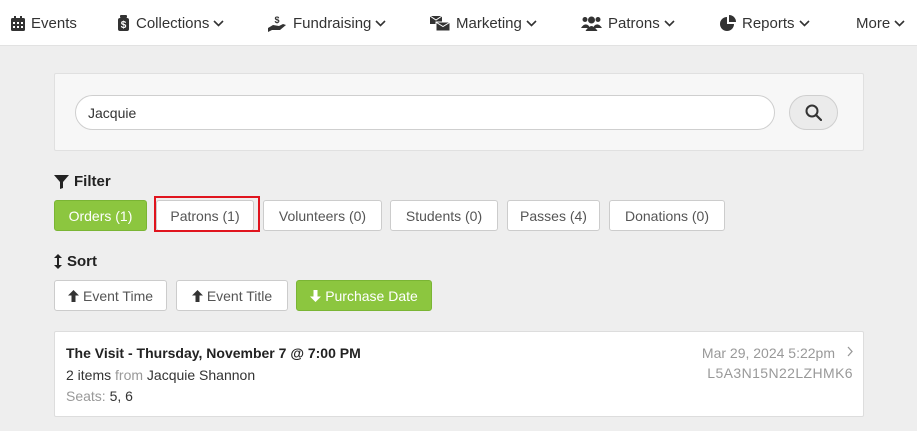  What do you see at coordinates (591, 23) in the screenshot?
I see `users-icon` at bounding box center [591, 23].